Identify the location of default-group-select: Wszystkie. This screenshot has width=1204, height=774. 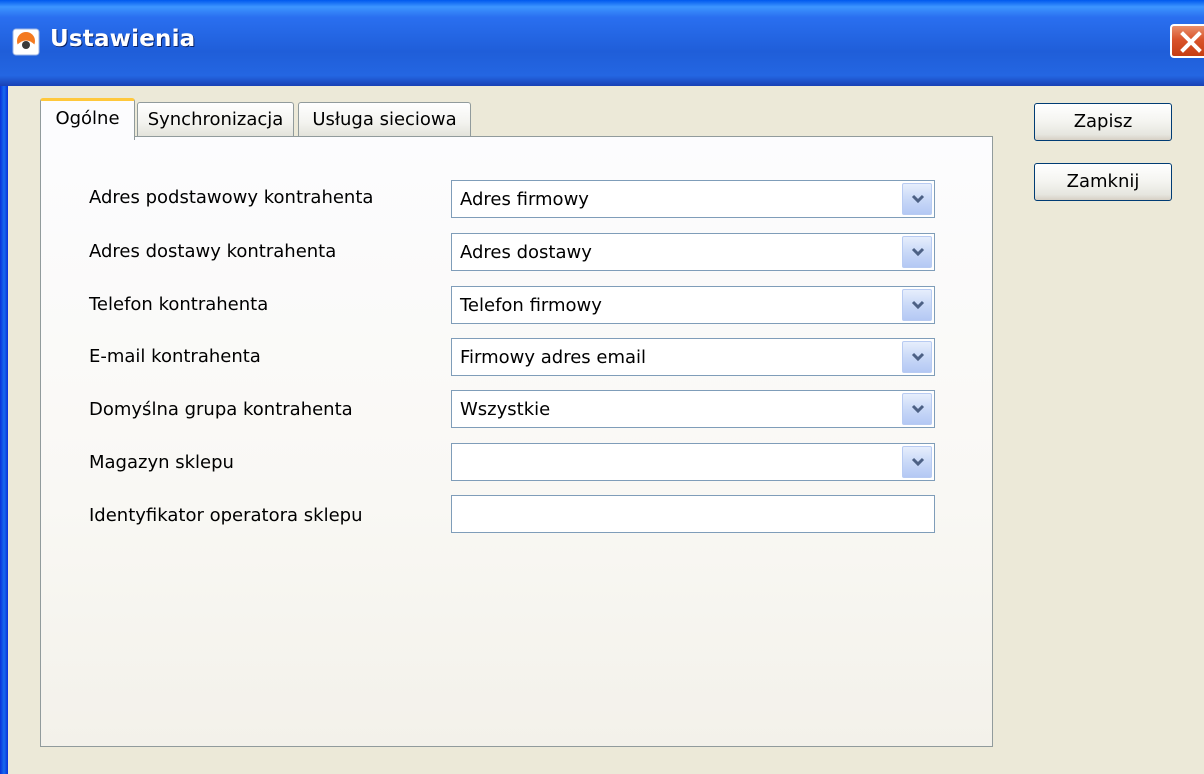
(693, 409).